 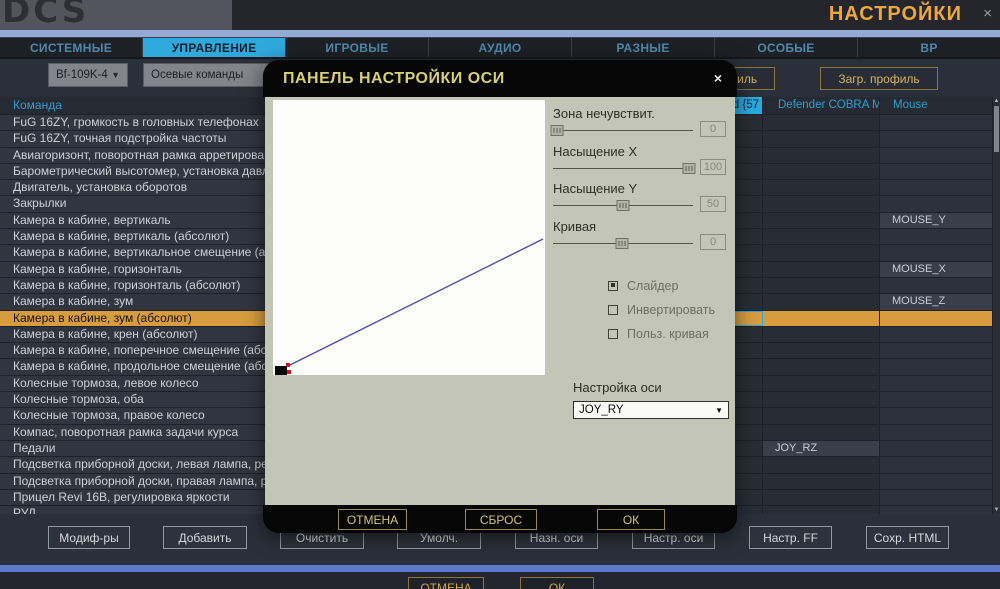 I want to click on device3-cell: MOUSE_X, so click(x=936, y=269).